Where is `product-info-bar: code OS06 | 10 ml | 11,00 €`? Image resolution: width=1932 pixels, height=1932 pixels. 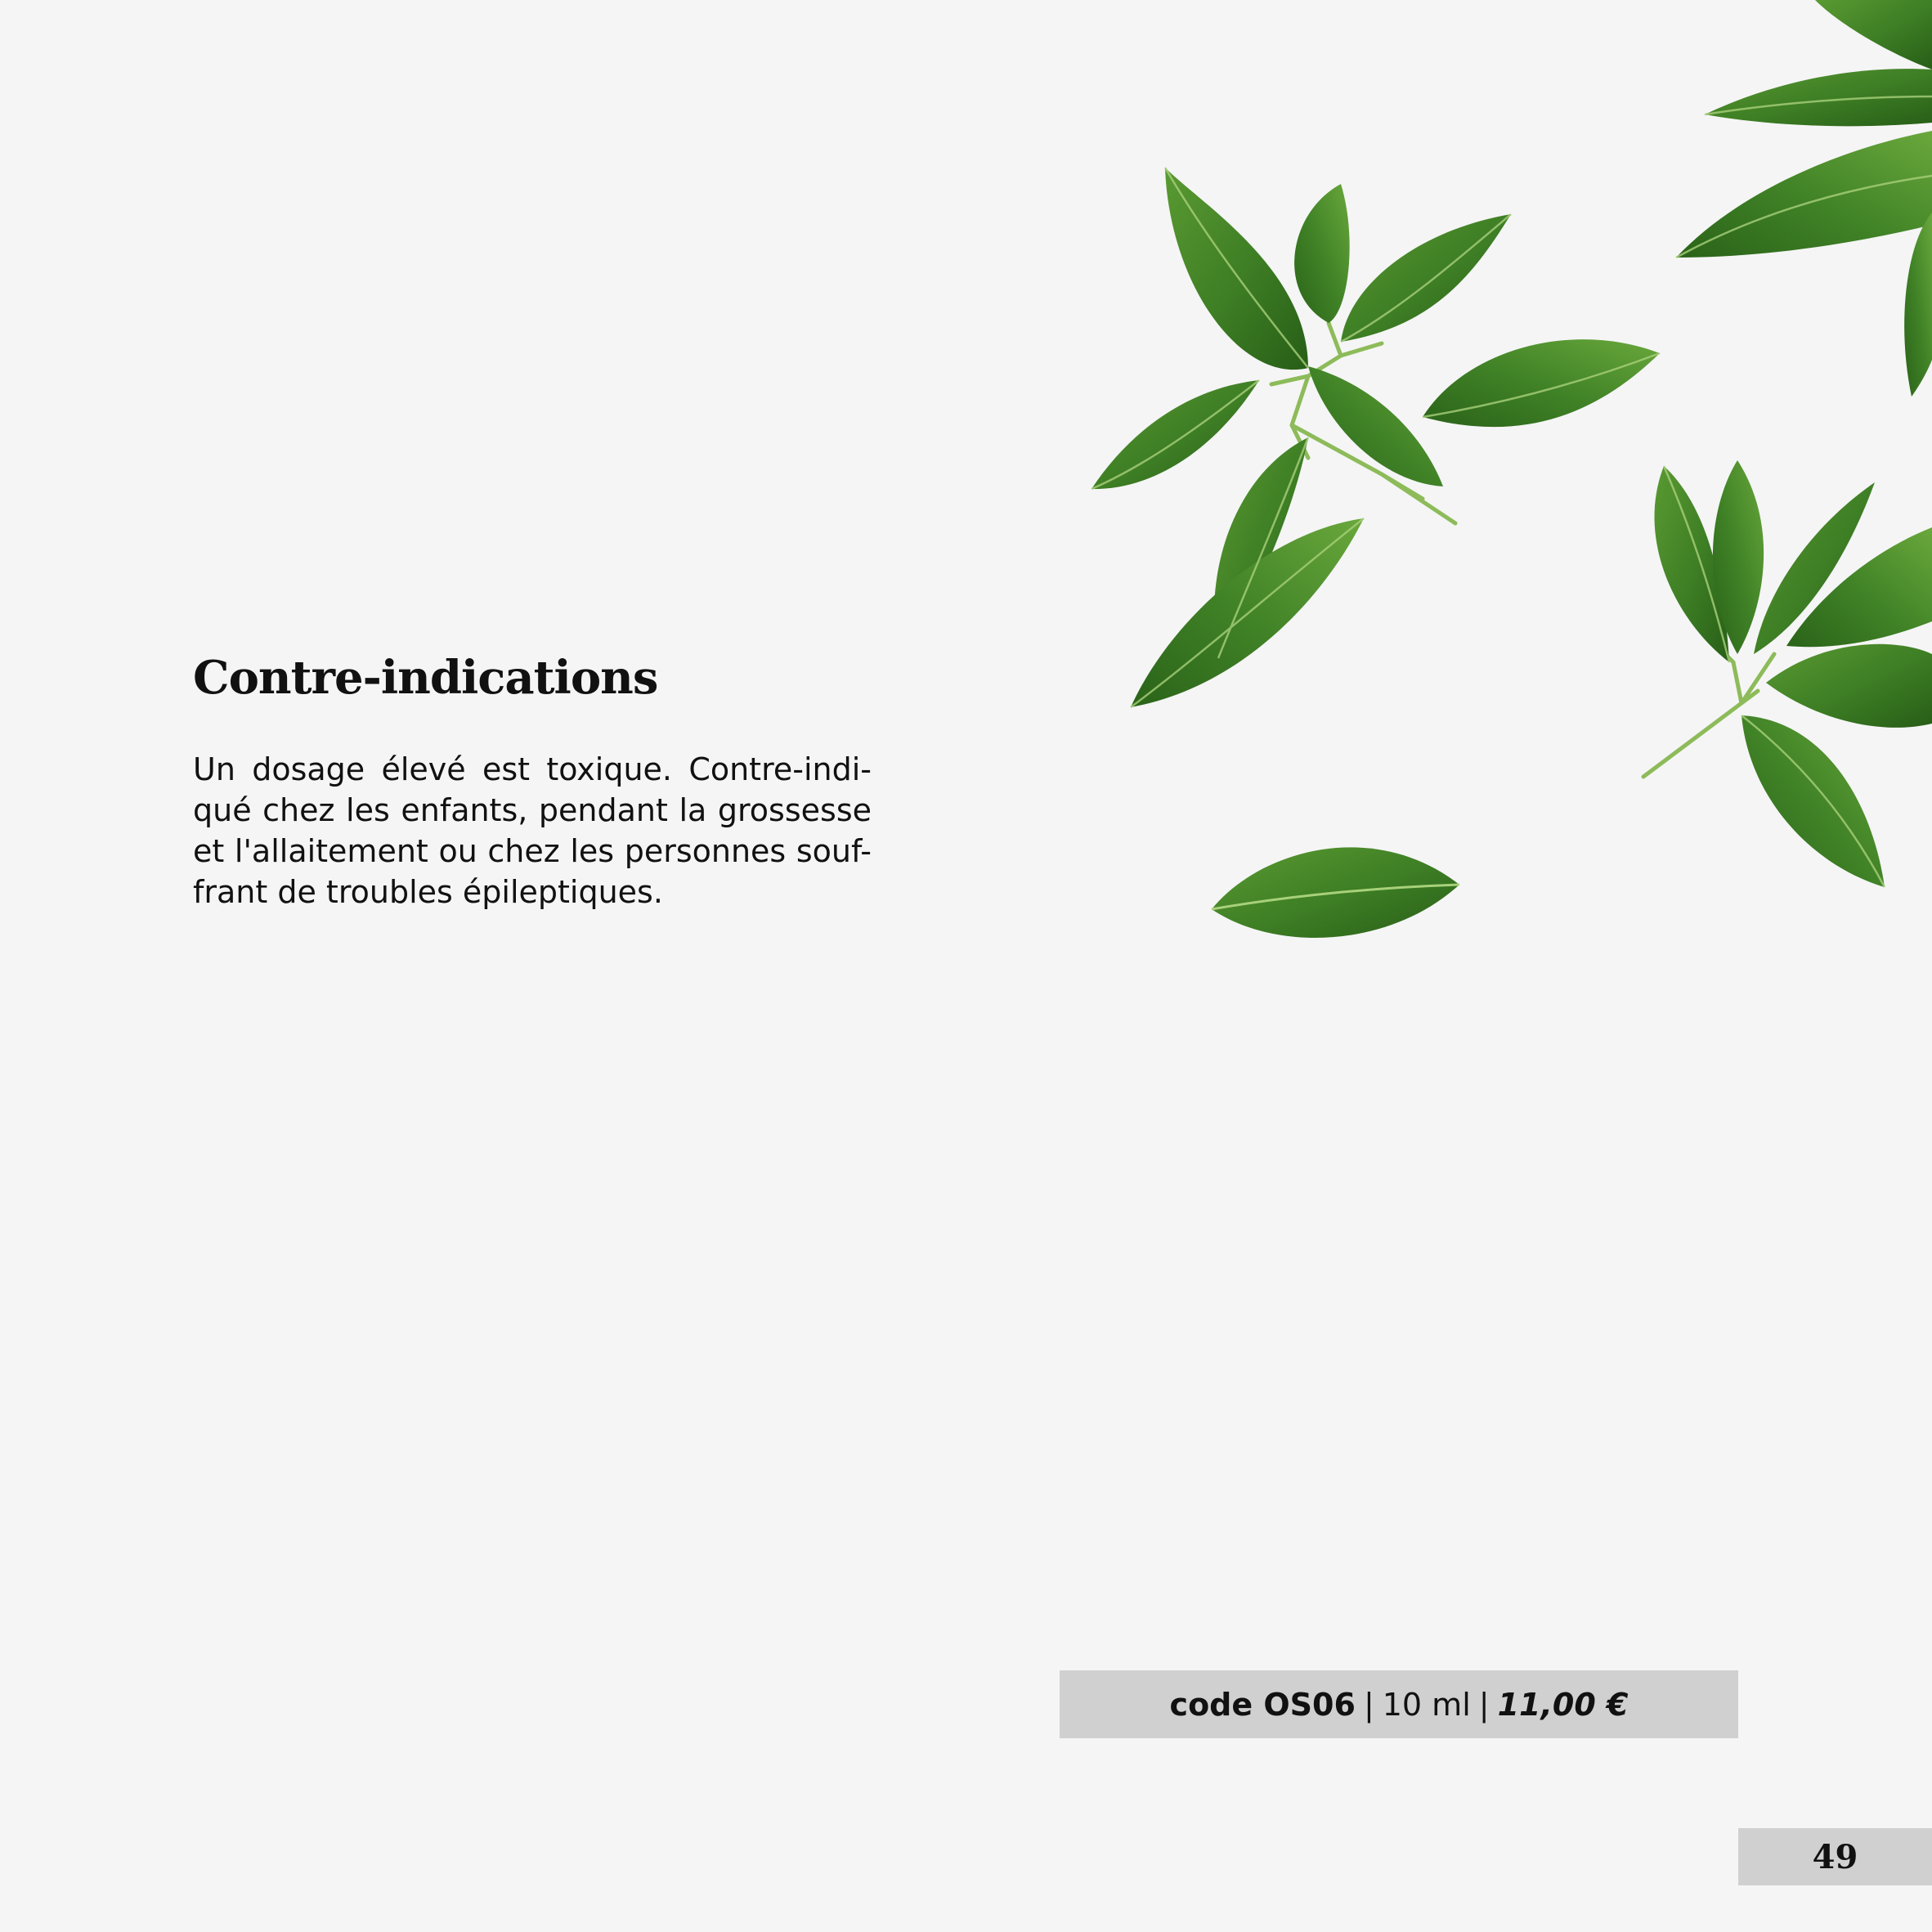
product-info-bar: code OS06 | 10 ml | 11,00 € is located at coordinates (1399, 1704).